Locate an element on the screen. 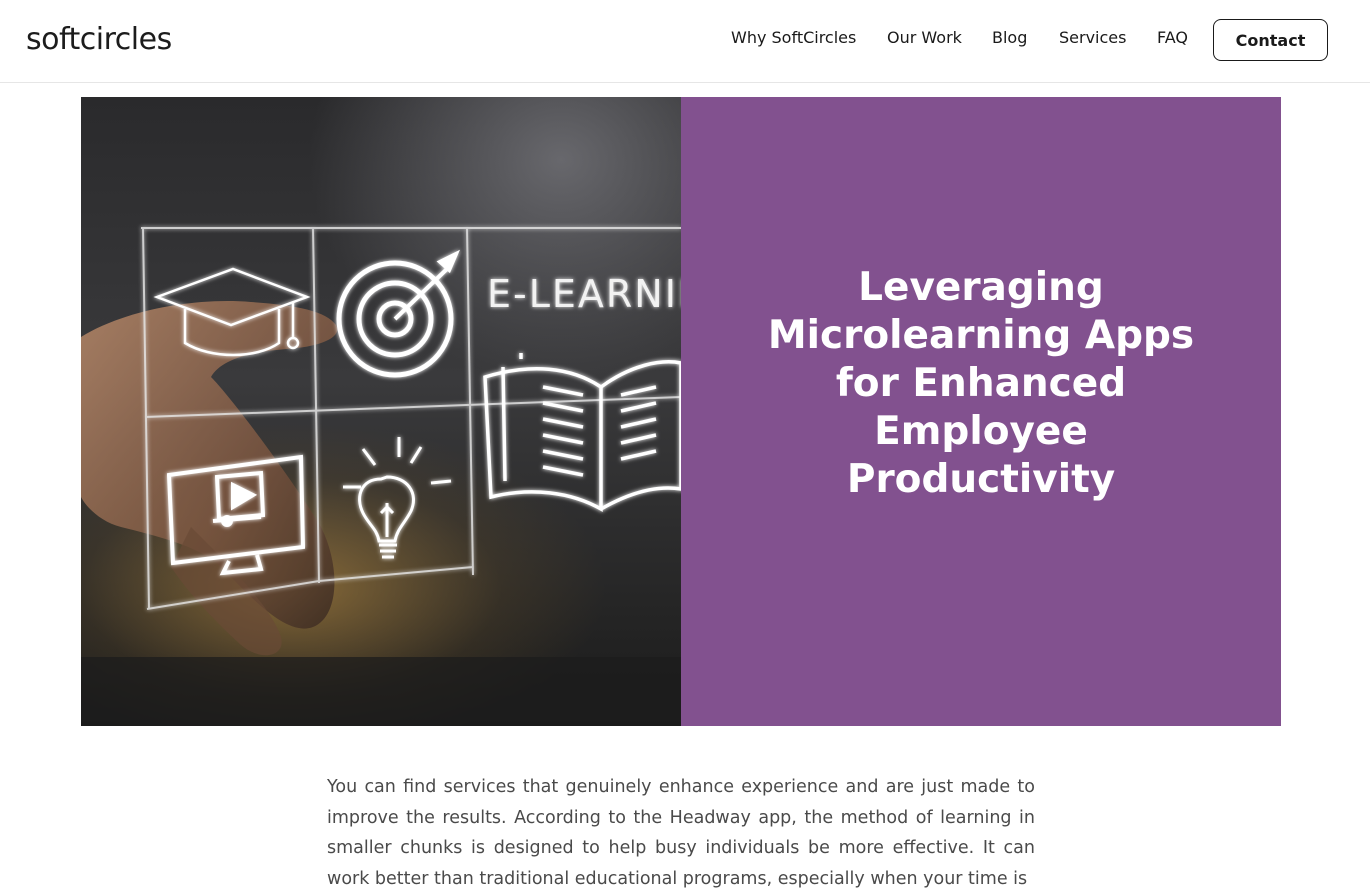 The height and width of the screenshot is (890, 1370). light-bulb-icon is located at coordinates (397, 498).